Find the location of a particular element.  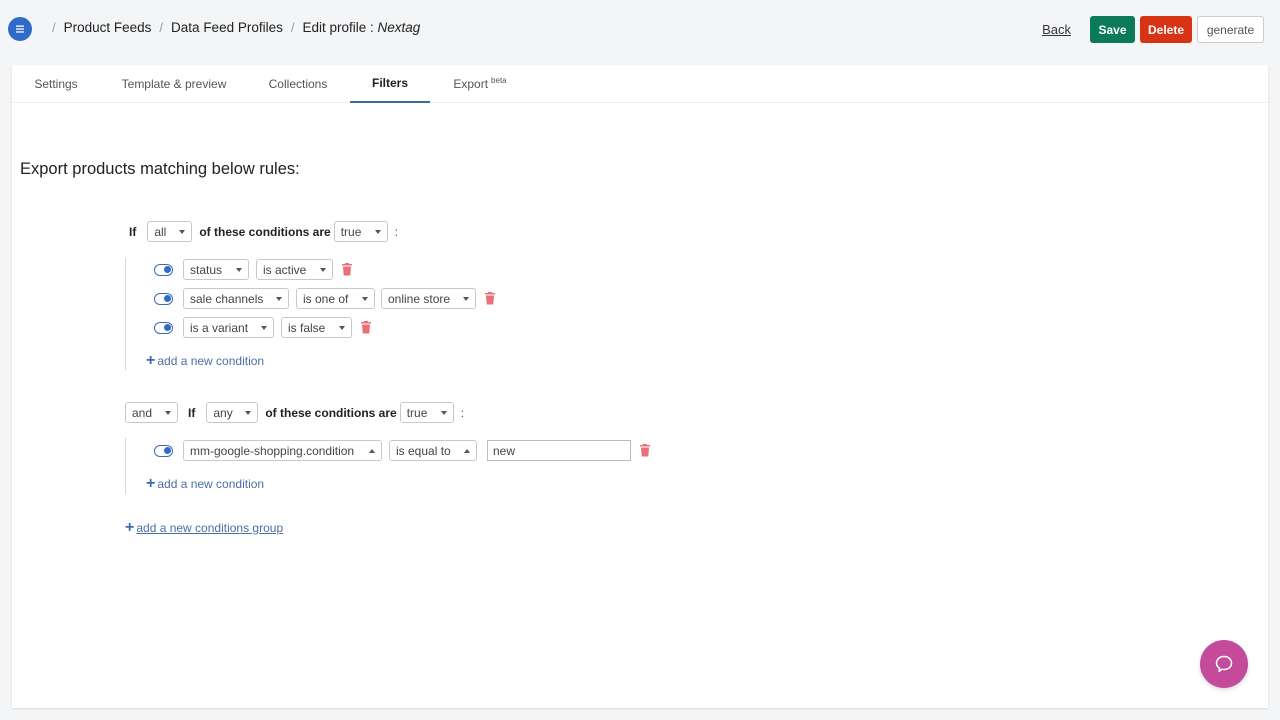

connector-value: and is located at coordinates (142, 412).